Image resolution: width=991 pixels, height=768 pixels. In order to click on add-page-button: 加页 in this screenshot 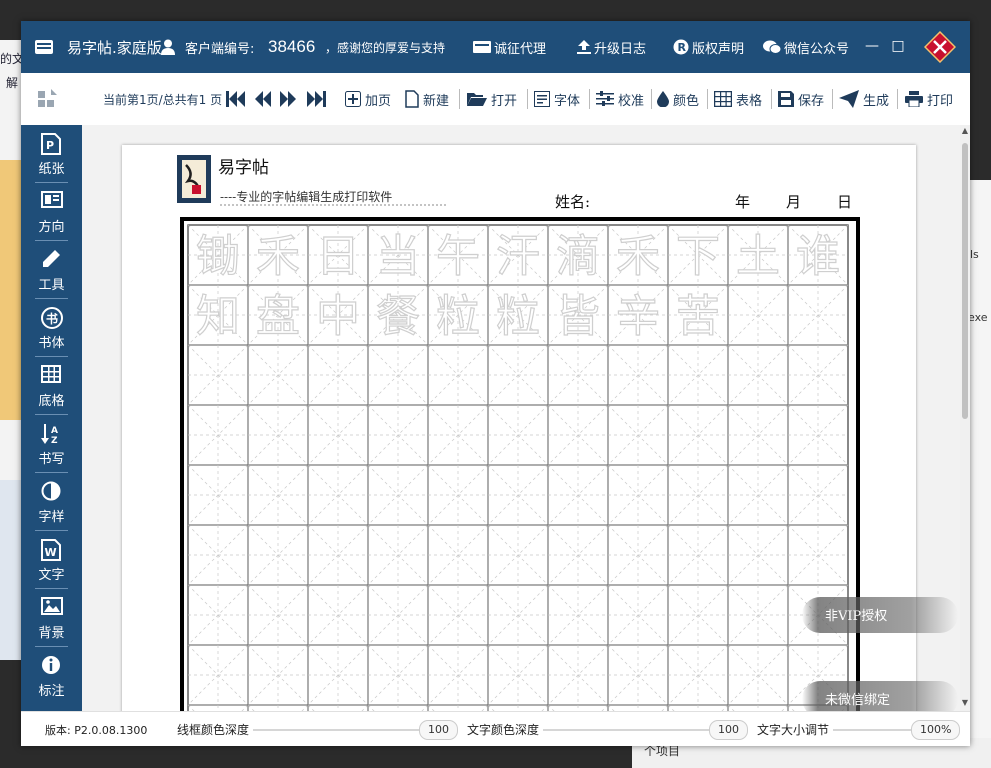, I will do `click(368, 99)`.